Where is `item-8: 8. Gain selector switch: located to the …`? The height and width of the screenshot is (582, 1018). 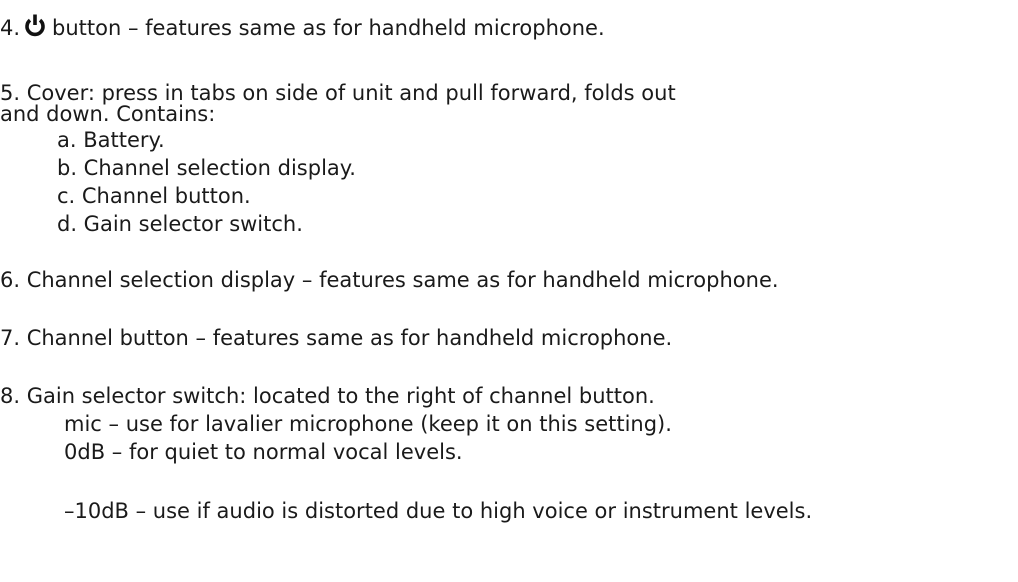 item-8: 8. Gain selector switch: located to the … is located at coordinates (327, 396).